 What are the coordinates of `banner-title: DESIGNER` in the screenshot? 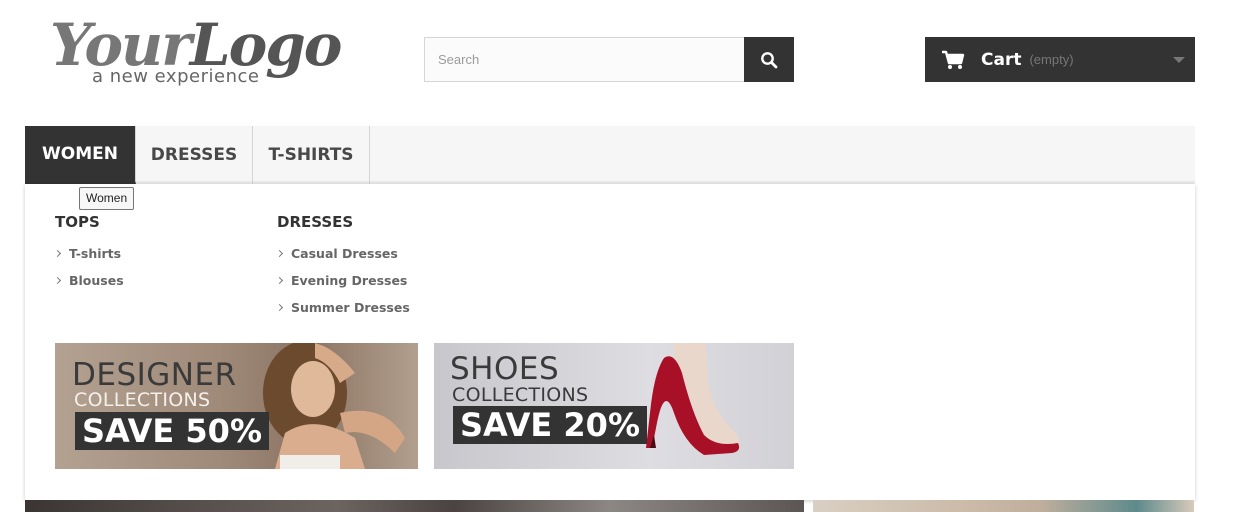 It's located at (154, 375).